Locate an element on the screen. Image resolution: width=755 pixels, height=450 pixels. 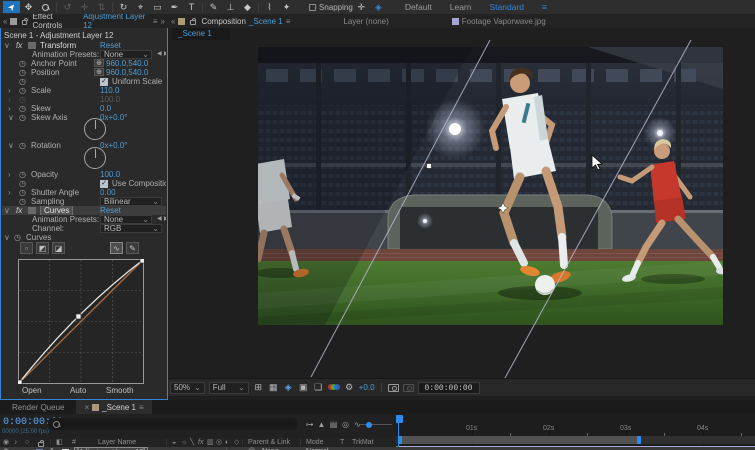
curves-preset-icon: ▫ is located at coordinates (26, 248).